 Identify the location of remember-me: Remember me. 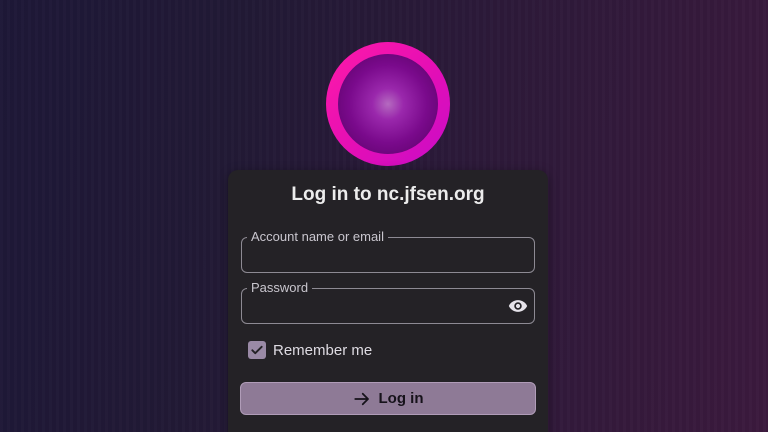
(310, 350).